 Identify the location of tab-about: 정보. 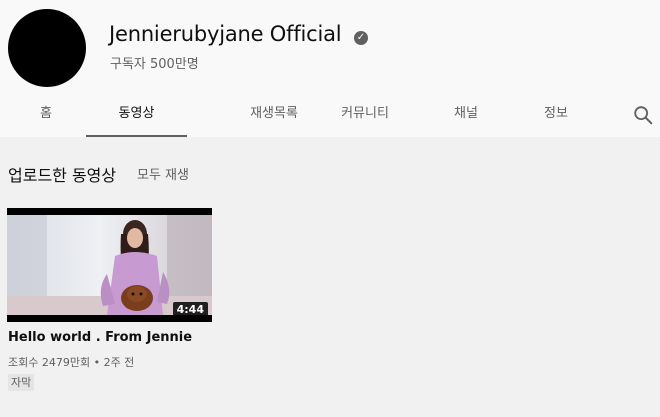
(556, 117).